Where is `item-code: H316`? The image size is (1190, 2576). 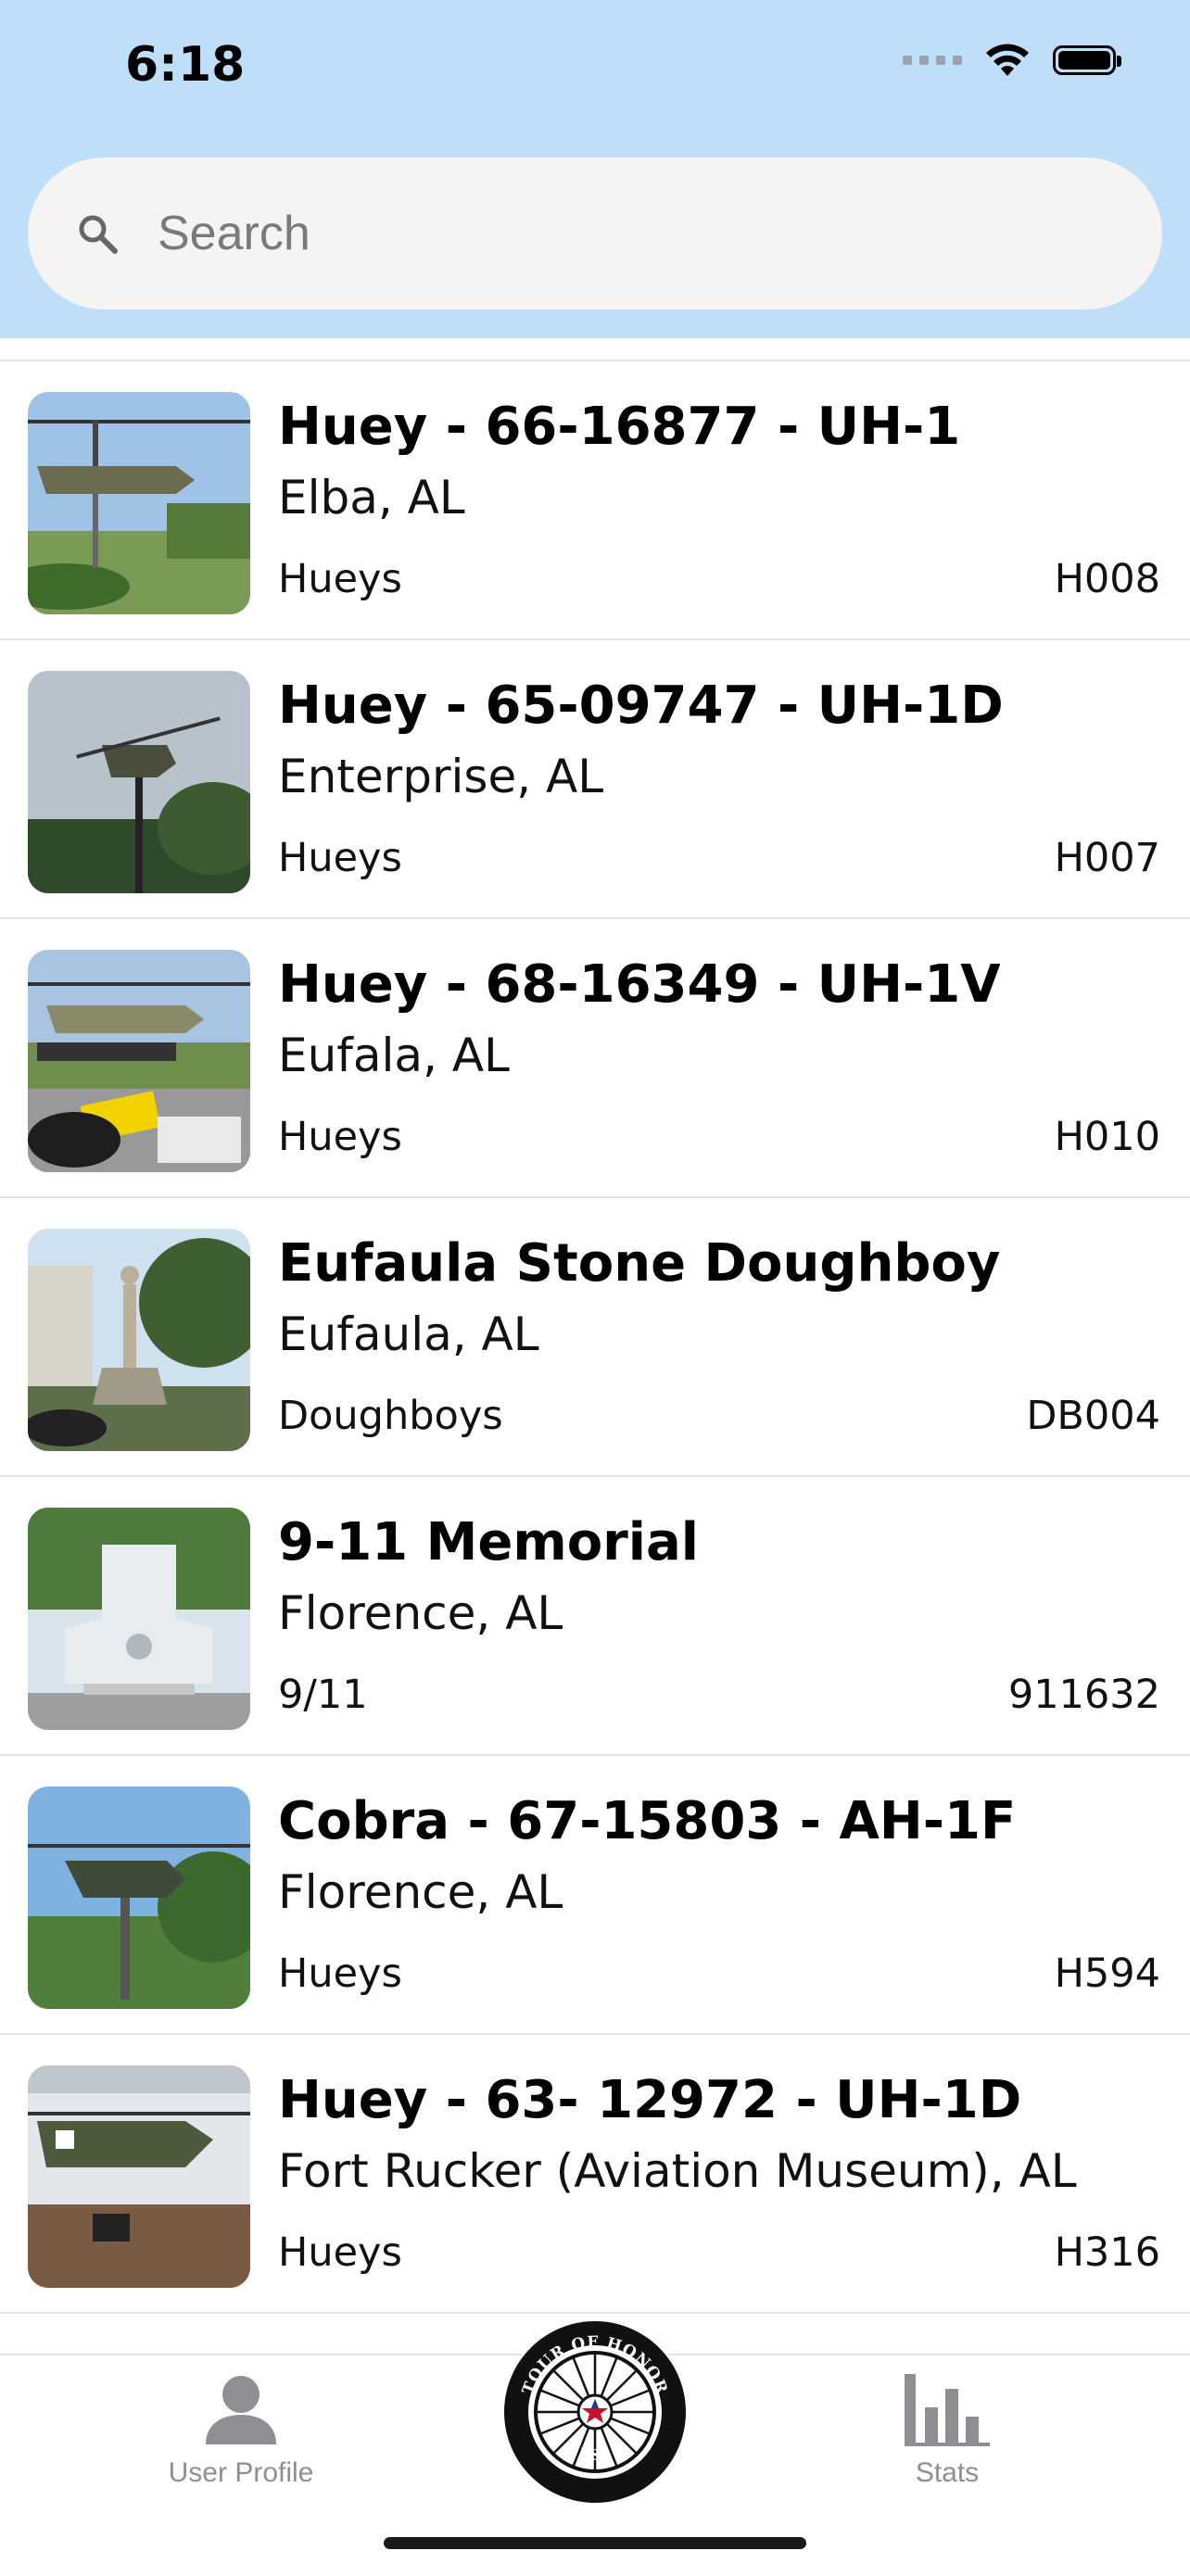 item-code: H316 is located at coordinates (1107, 2252).